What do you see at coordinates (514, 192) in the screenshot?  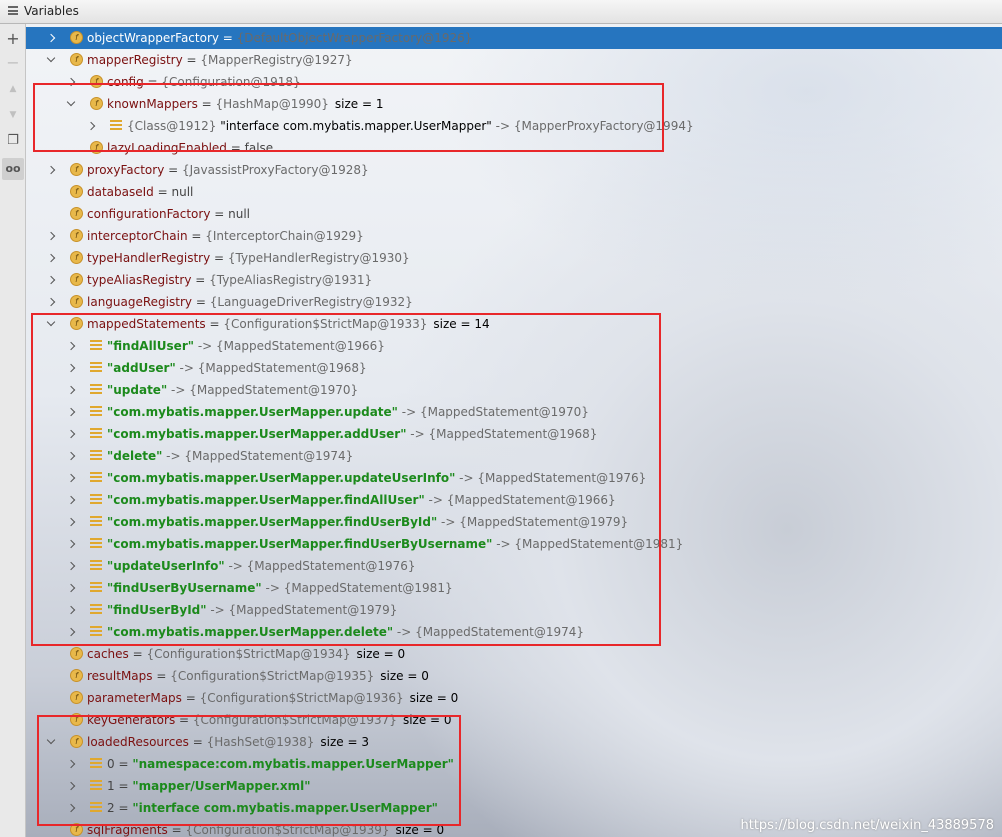 I see `tree-row: f databaseId = null` at bounding box center [514, 192].